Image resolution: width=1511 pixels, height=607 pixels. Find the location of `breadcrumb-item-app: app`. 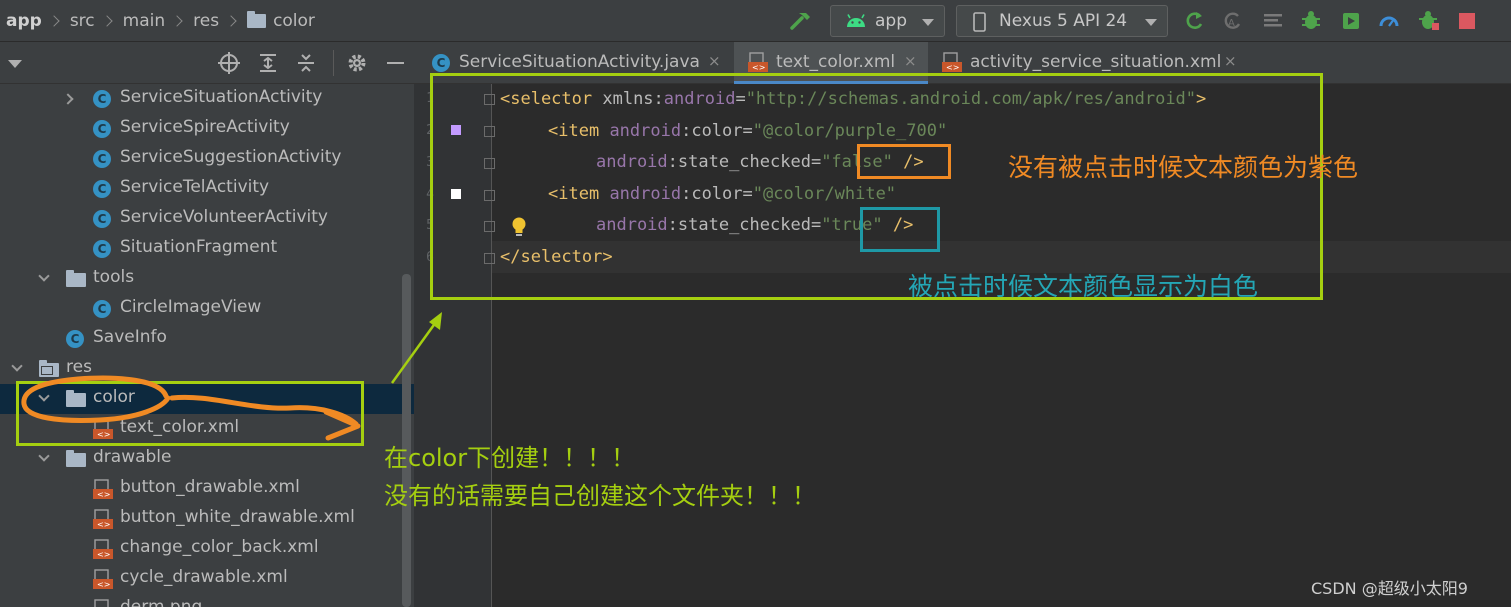

breadcrumb-item-app: app is located at coordinates (24, 21).